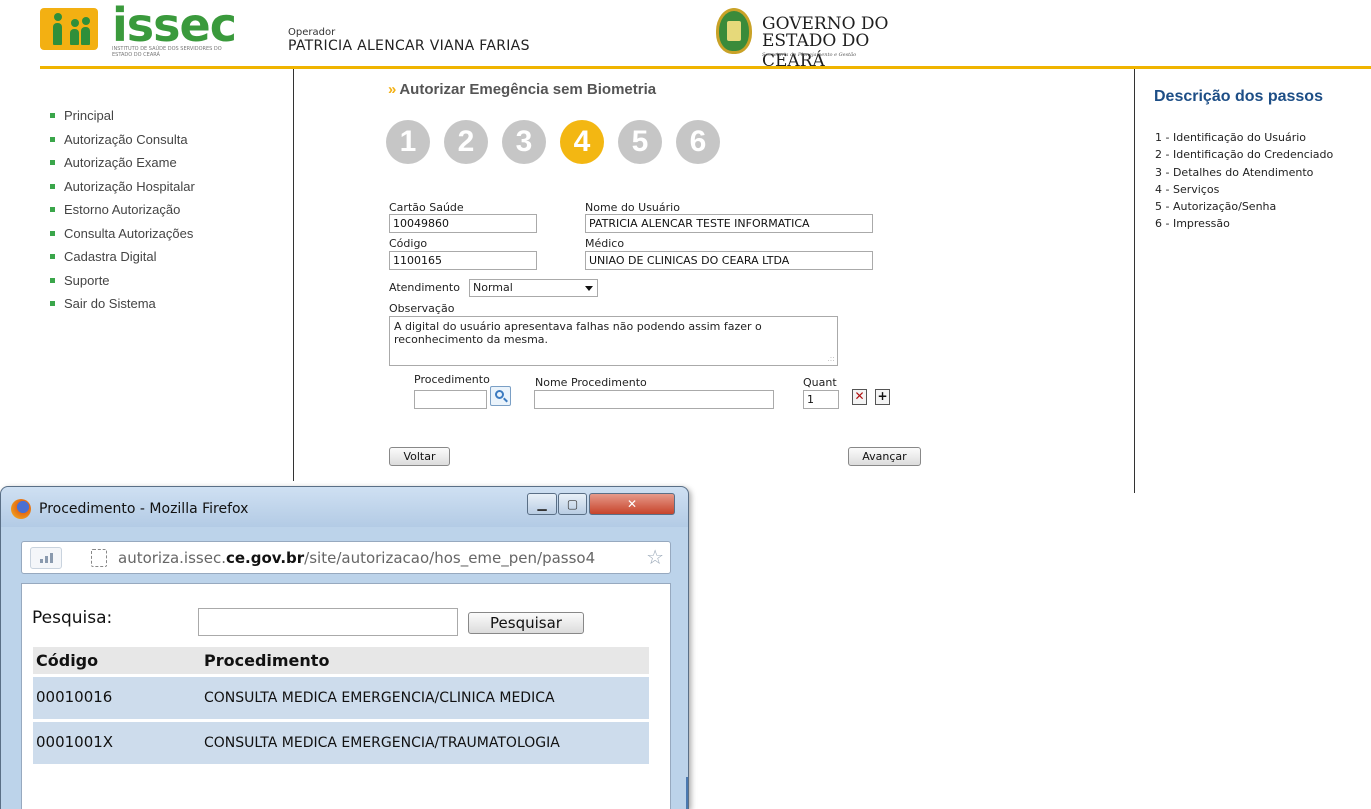 The width and height of the screenshot is (1371, 809). What do you see at coordinates (21, 509) in the screenshot?
I see `firefox-icon` at bounding box center [21, 509].